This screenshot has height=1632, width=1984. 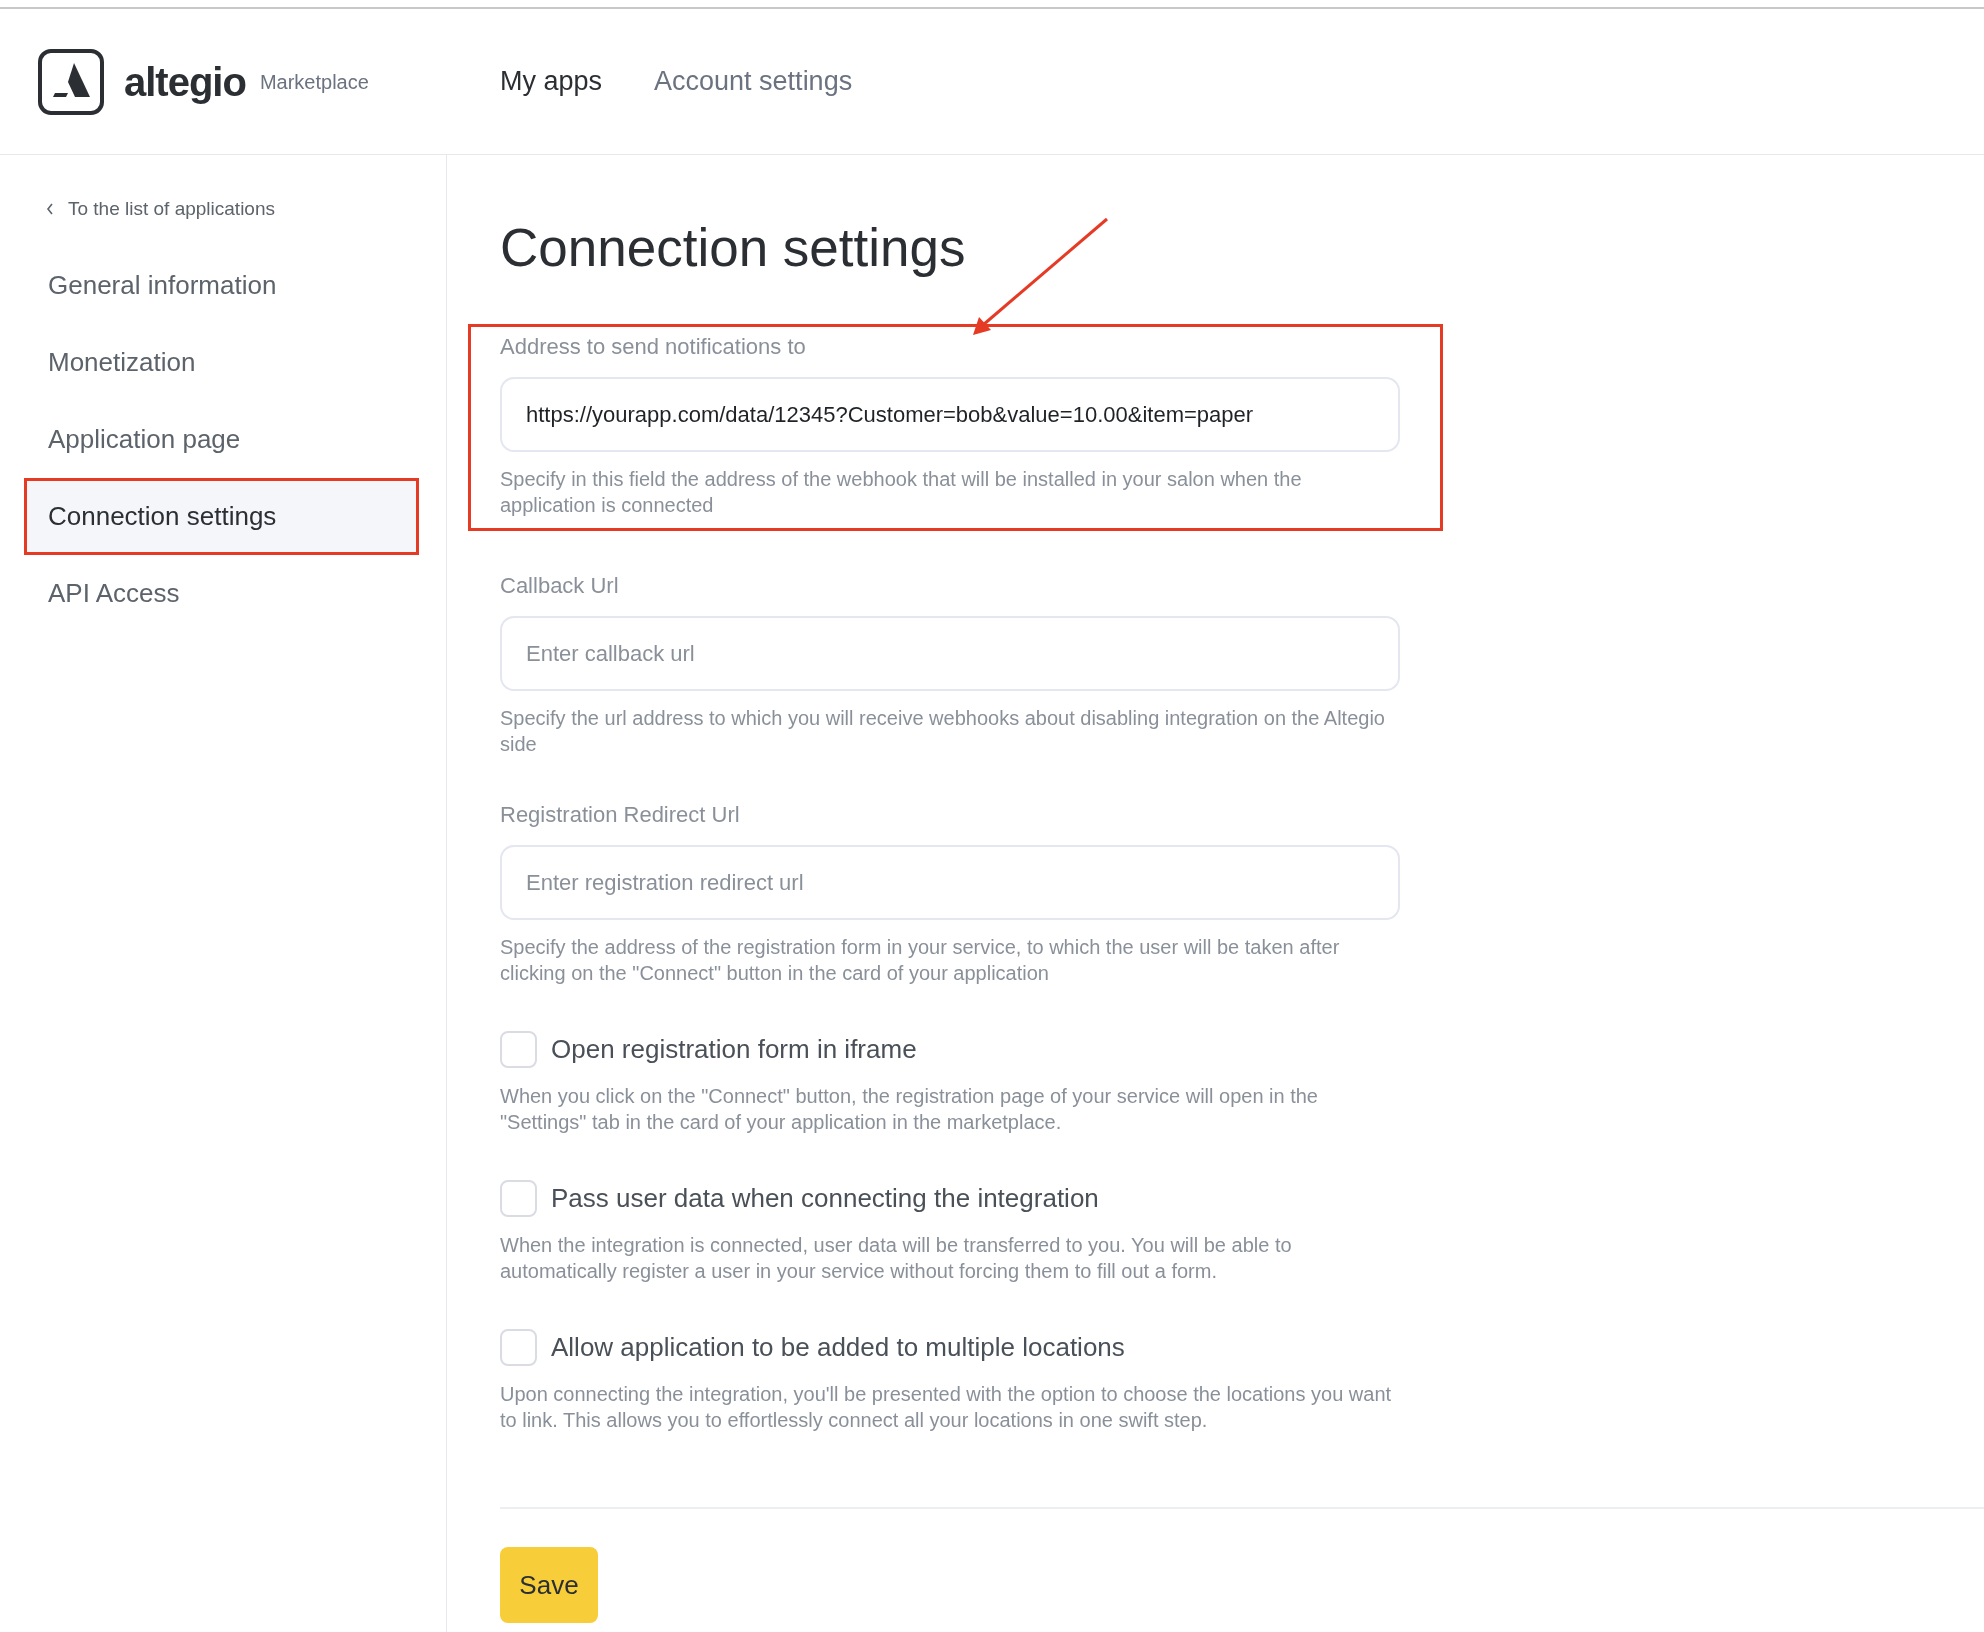 What do you see at coordinates (71, 81) in the screenshot?
I see `logo-icon` at bounding box center [71, 81].